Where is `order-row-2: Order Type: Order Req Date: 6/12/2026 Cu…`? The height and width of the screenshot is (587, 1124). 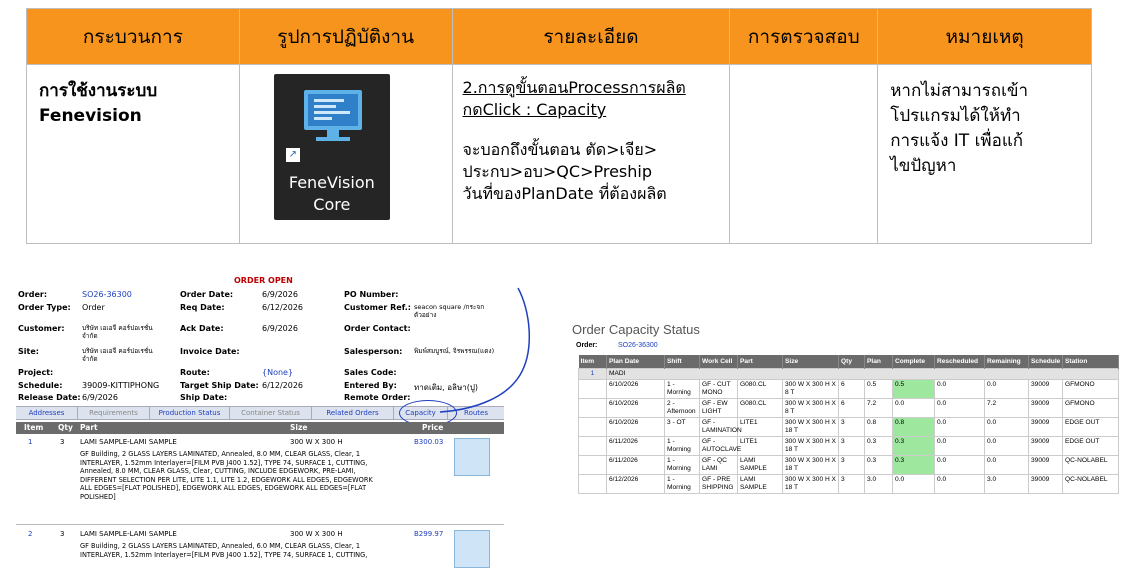 order-row-2: Order Type: Order Req Date: 6/12/2026 Cu… is located at coordinates (260, 311).